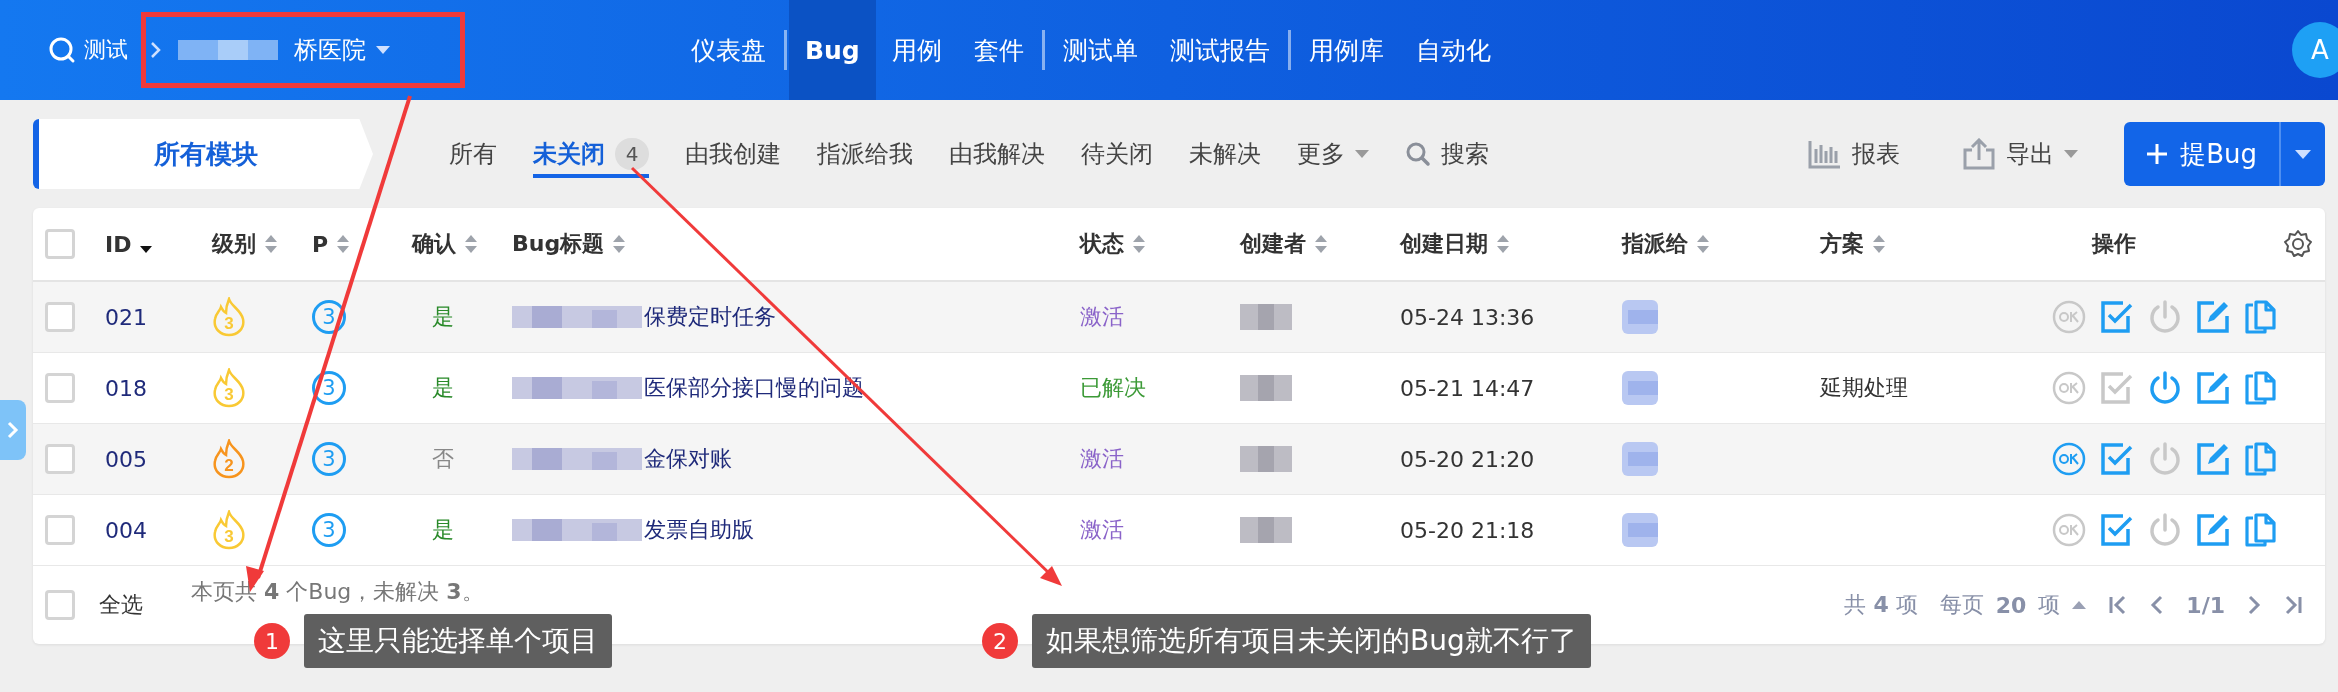 The image size is (2338, 692). Describe the element at coordinates (158, 459) in the screenshot. I see `bug-id-link: 005` at that location.